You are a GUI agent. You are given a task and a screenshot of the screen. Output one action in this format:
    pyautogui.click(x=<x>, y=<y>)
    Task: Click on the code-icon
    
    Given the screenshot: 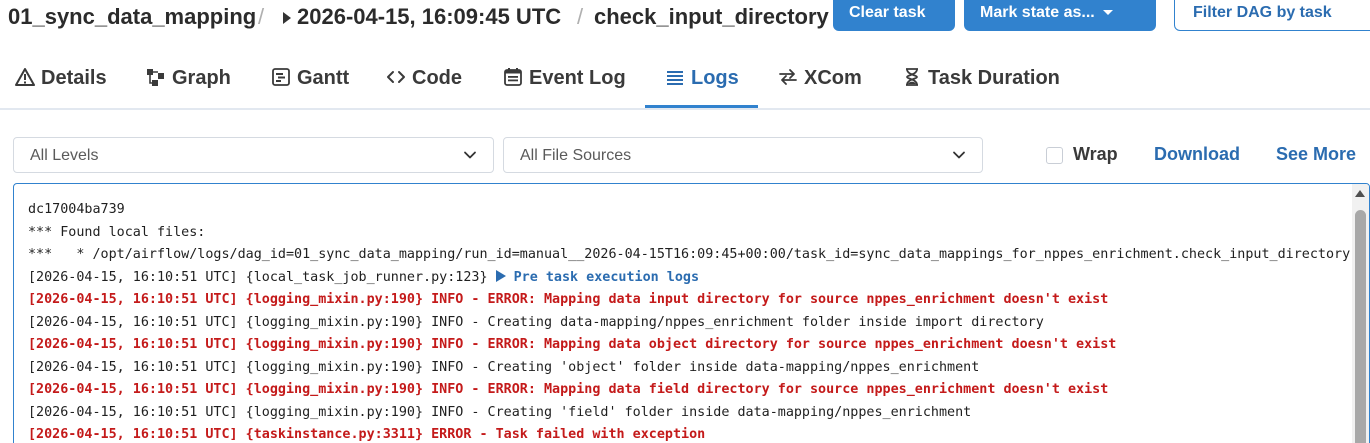 What is the action you would take?
    pyautogui.click(x=396, y=77)
    